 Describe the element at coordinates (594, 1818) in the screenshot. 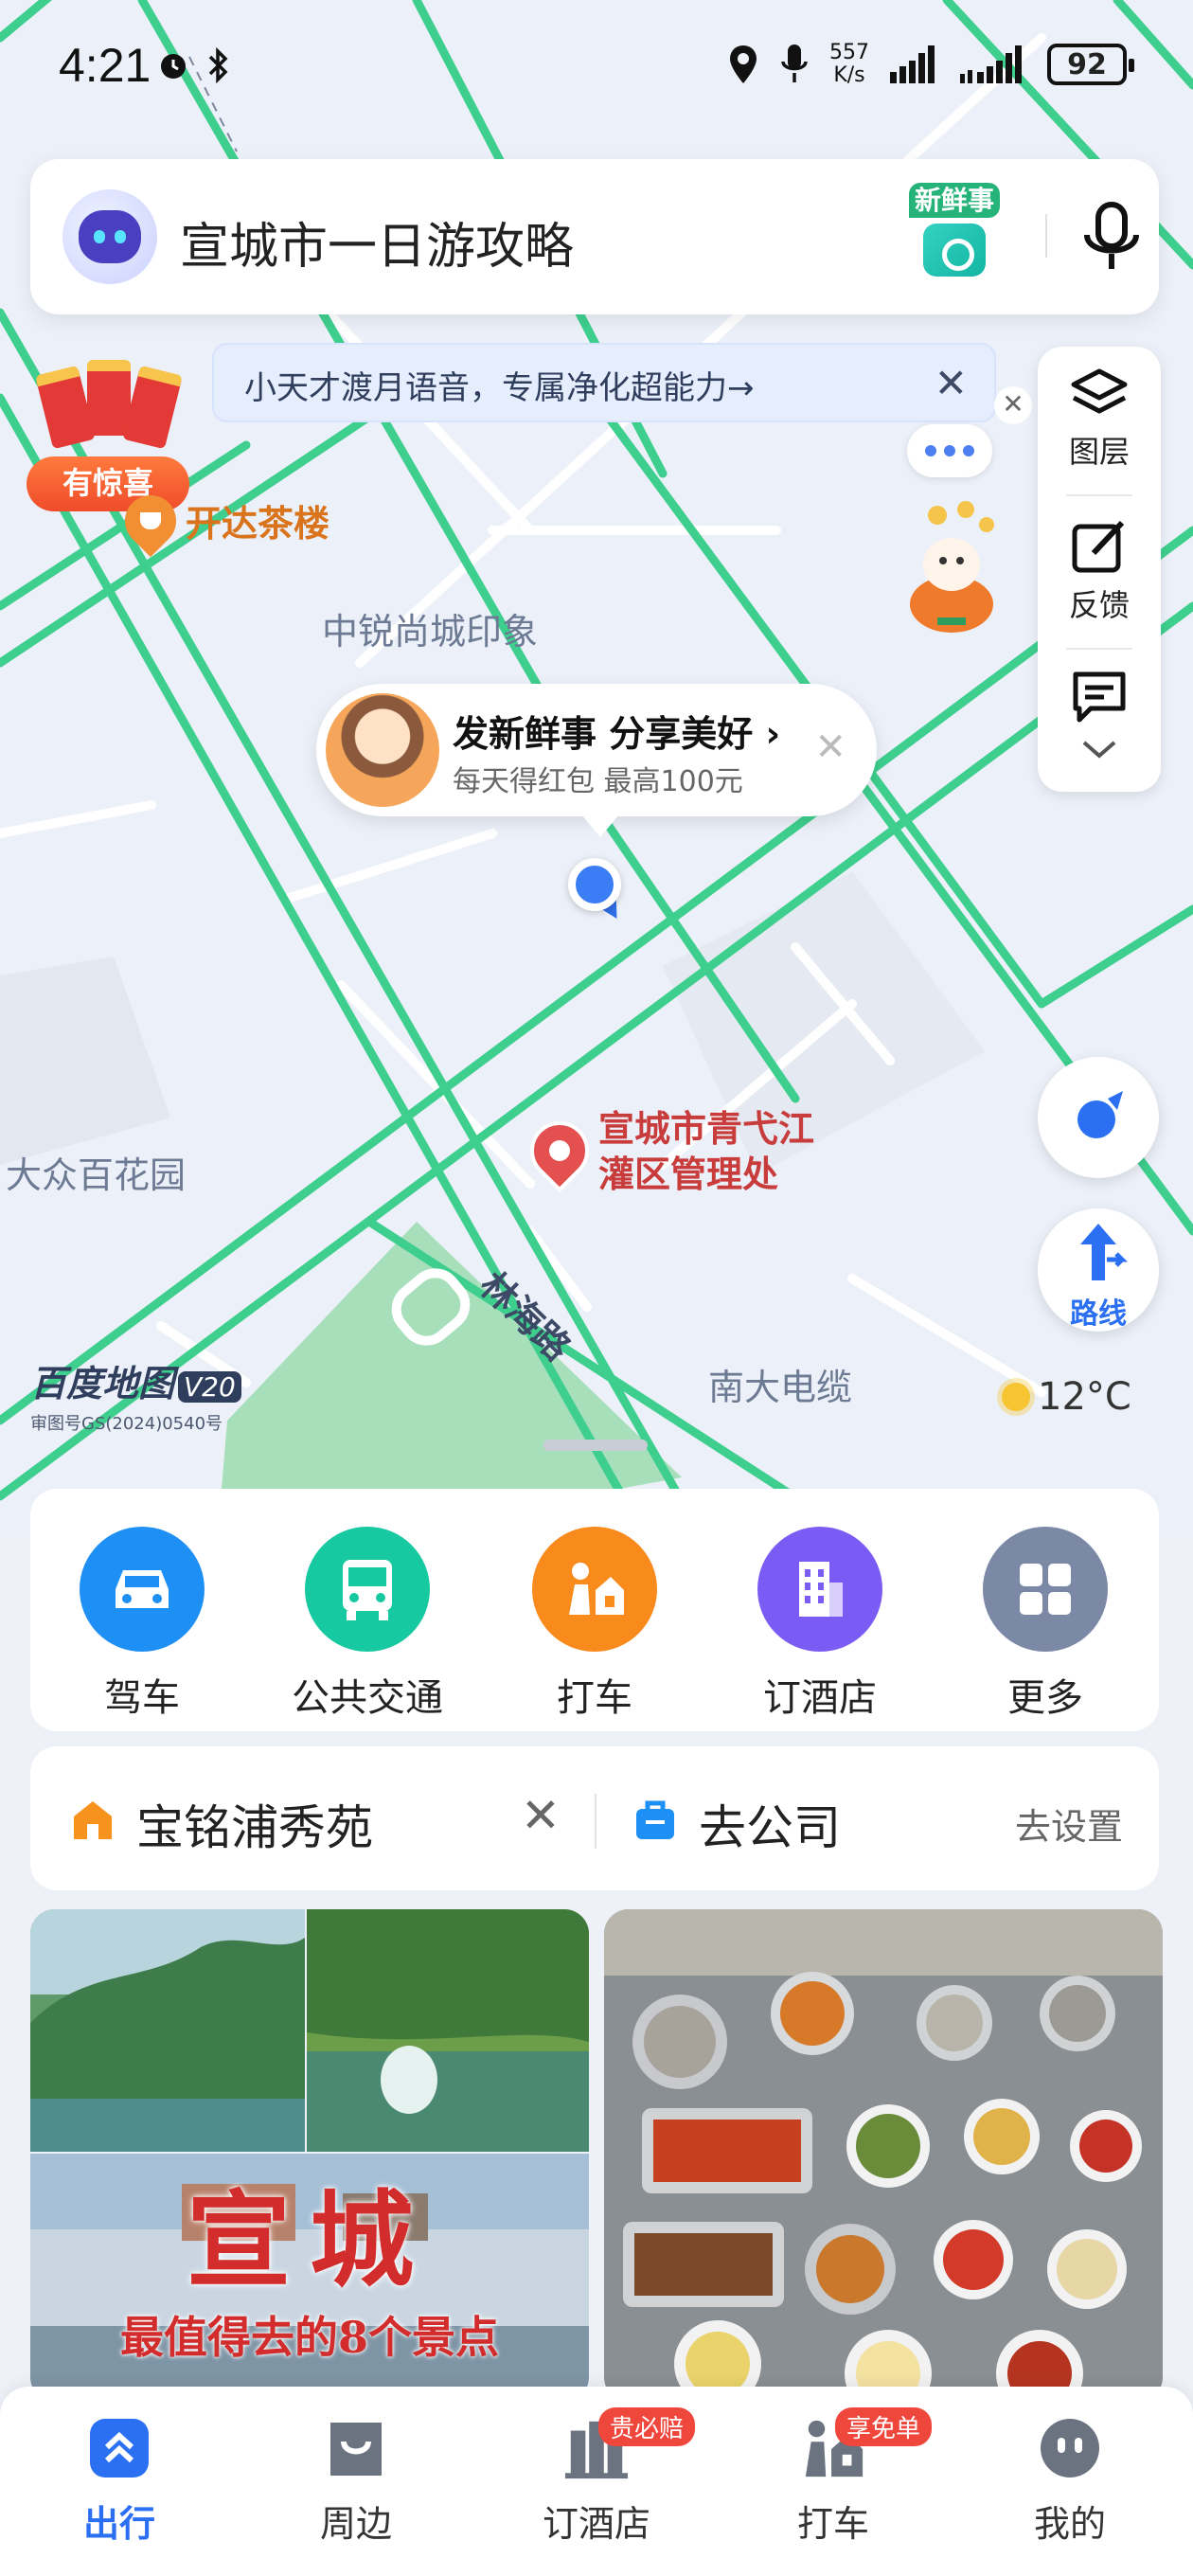

I see `shortcut-card: 宝铭浦秀苑 ✕ 去公司 去设置` at that location.